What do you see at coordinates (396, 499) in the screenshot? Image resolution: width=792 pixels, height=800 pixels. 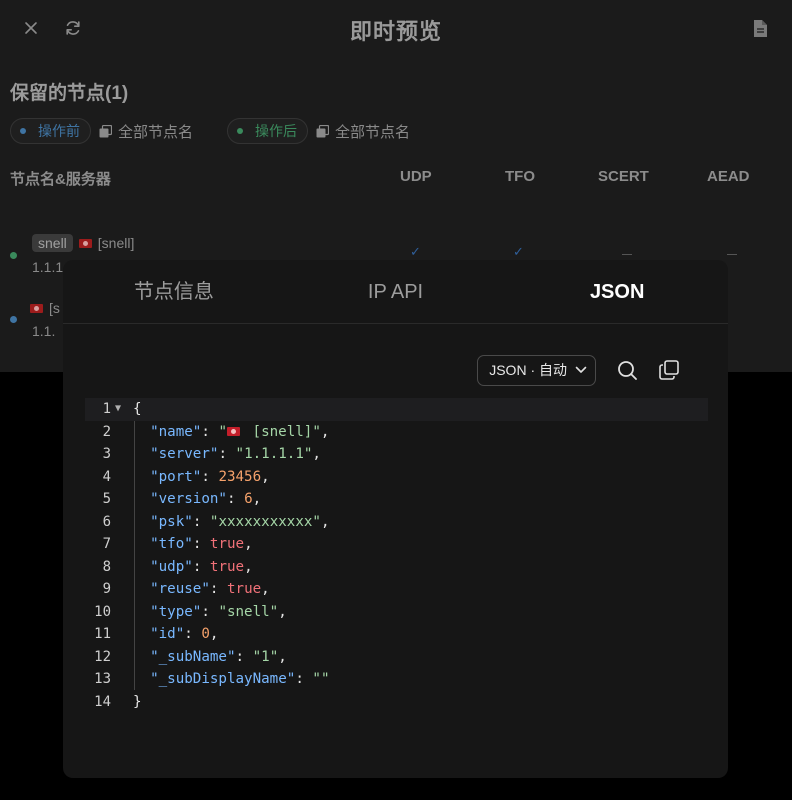 I see `code-line: 5 "version": 6,` at bounding box center [396, 499].